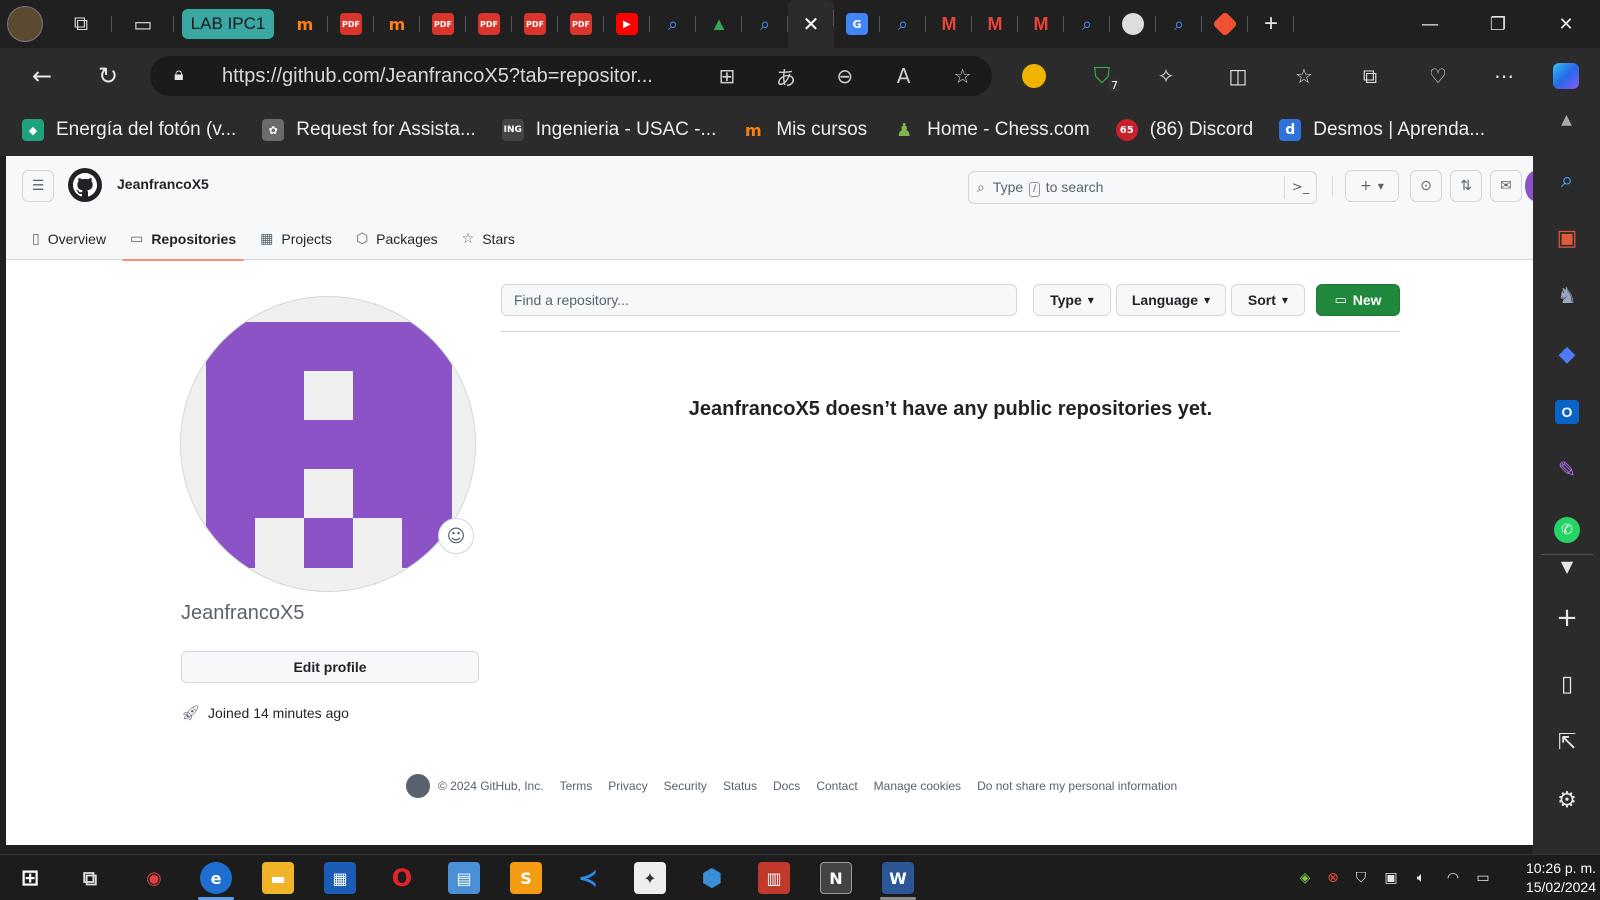 The image size is (1600, 900). Describe the element at coordinates (1567, 566) in the screenshot. I see `sidebar-expand-icon: ▼` at that location.